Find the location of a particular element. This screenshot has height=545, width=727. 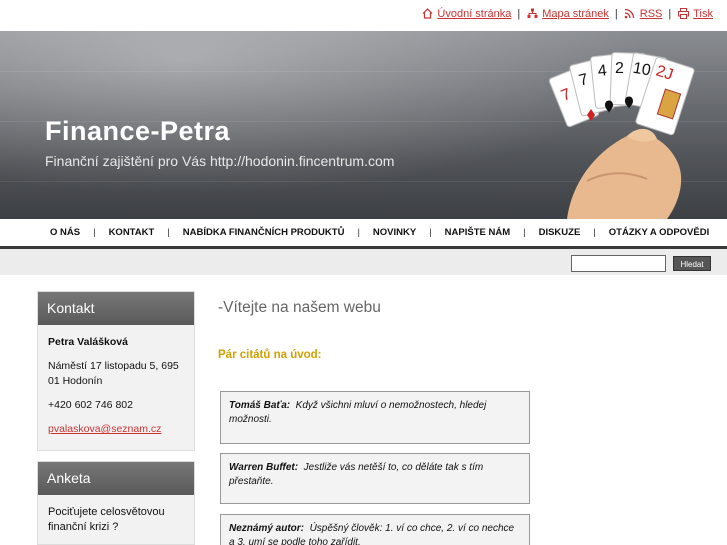

contact-address: Náměstí 17 listopadu 5, 695 01 Hodonín is located at coordinates (113, 373).